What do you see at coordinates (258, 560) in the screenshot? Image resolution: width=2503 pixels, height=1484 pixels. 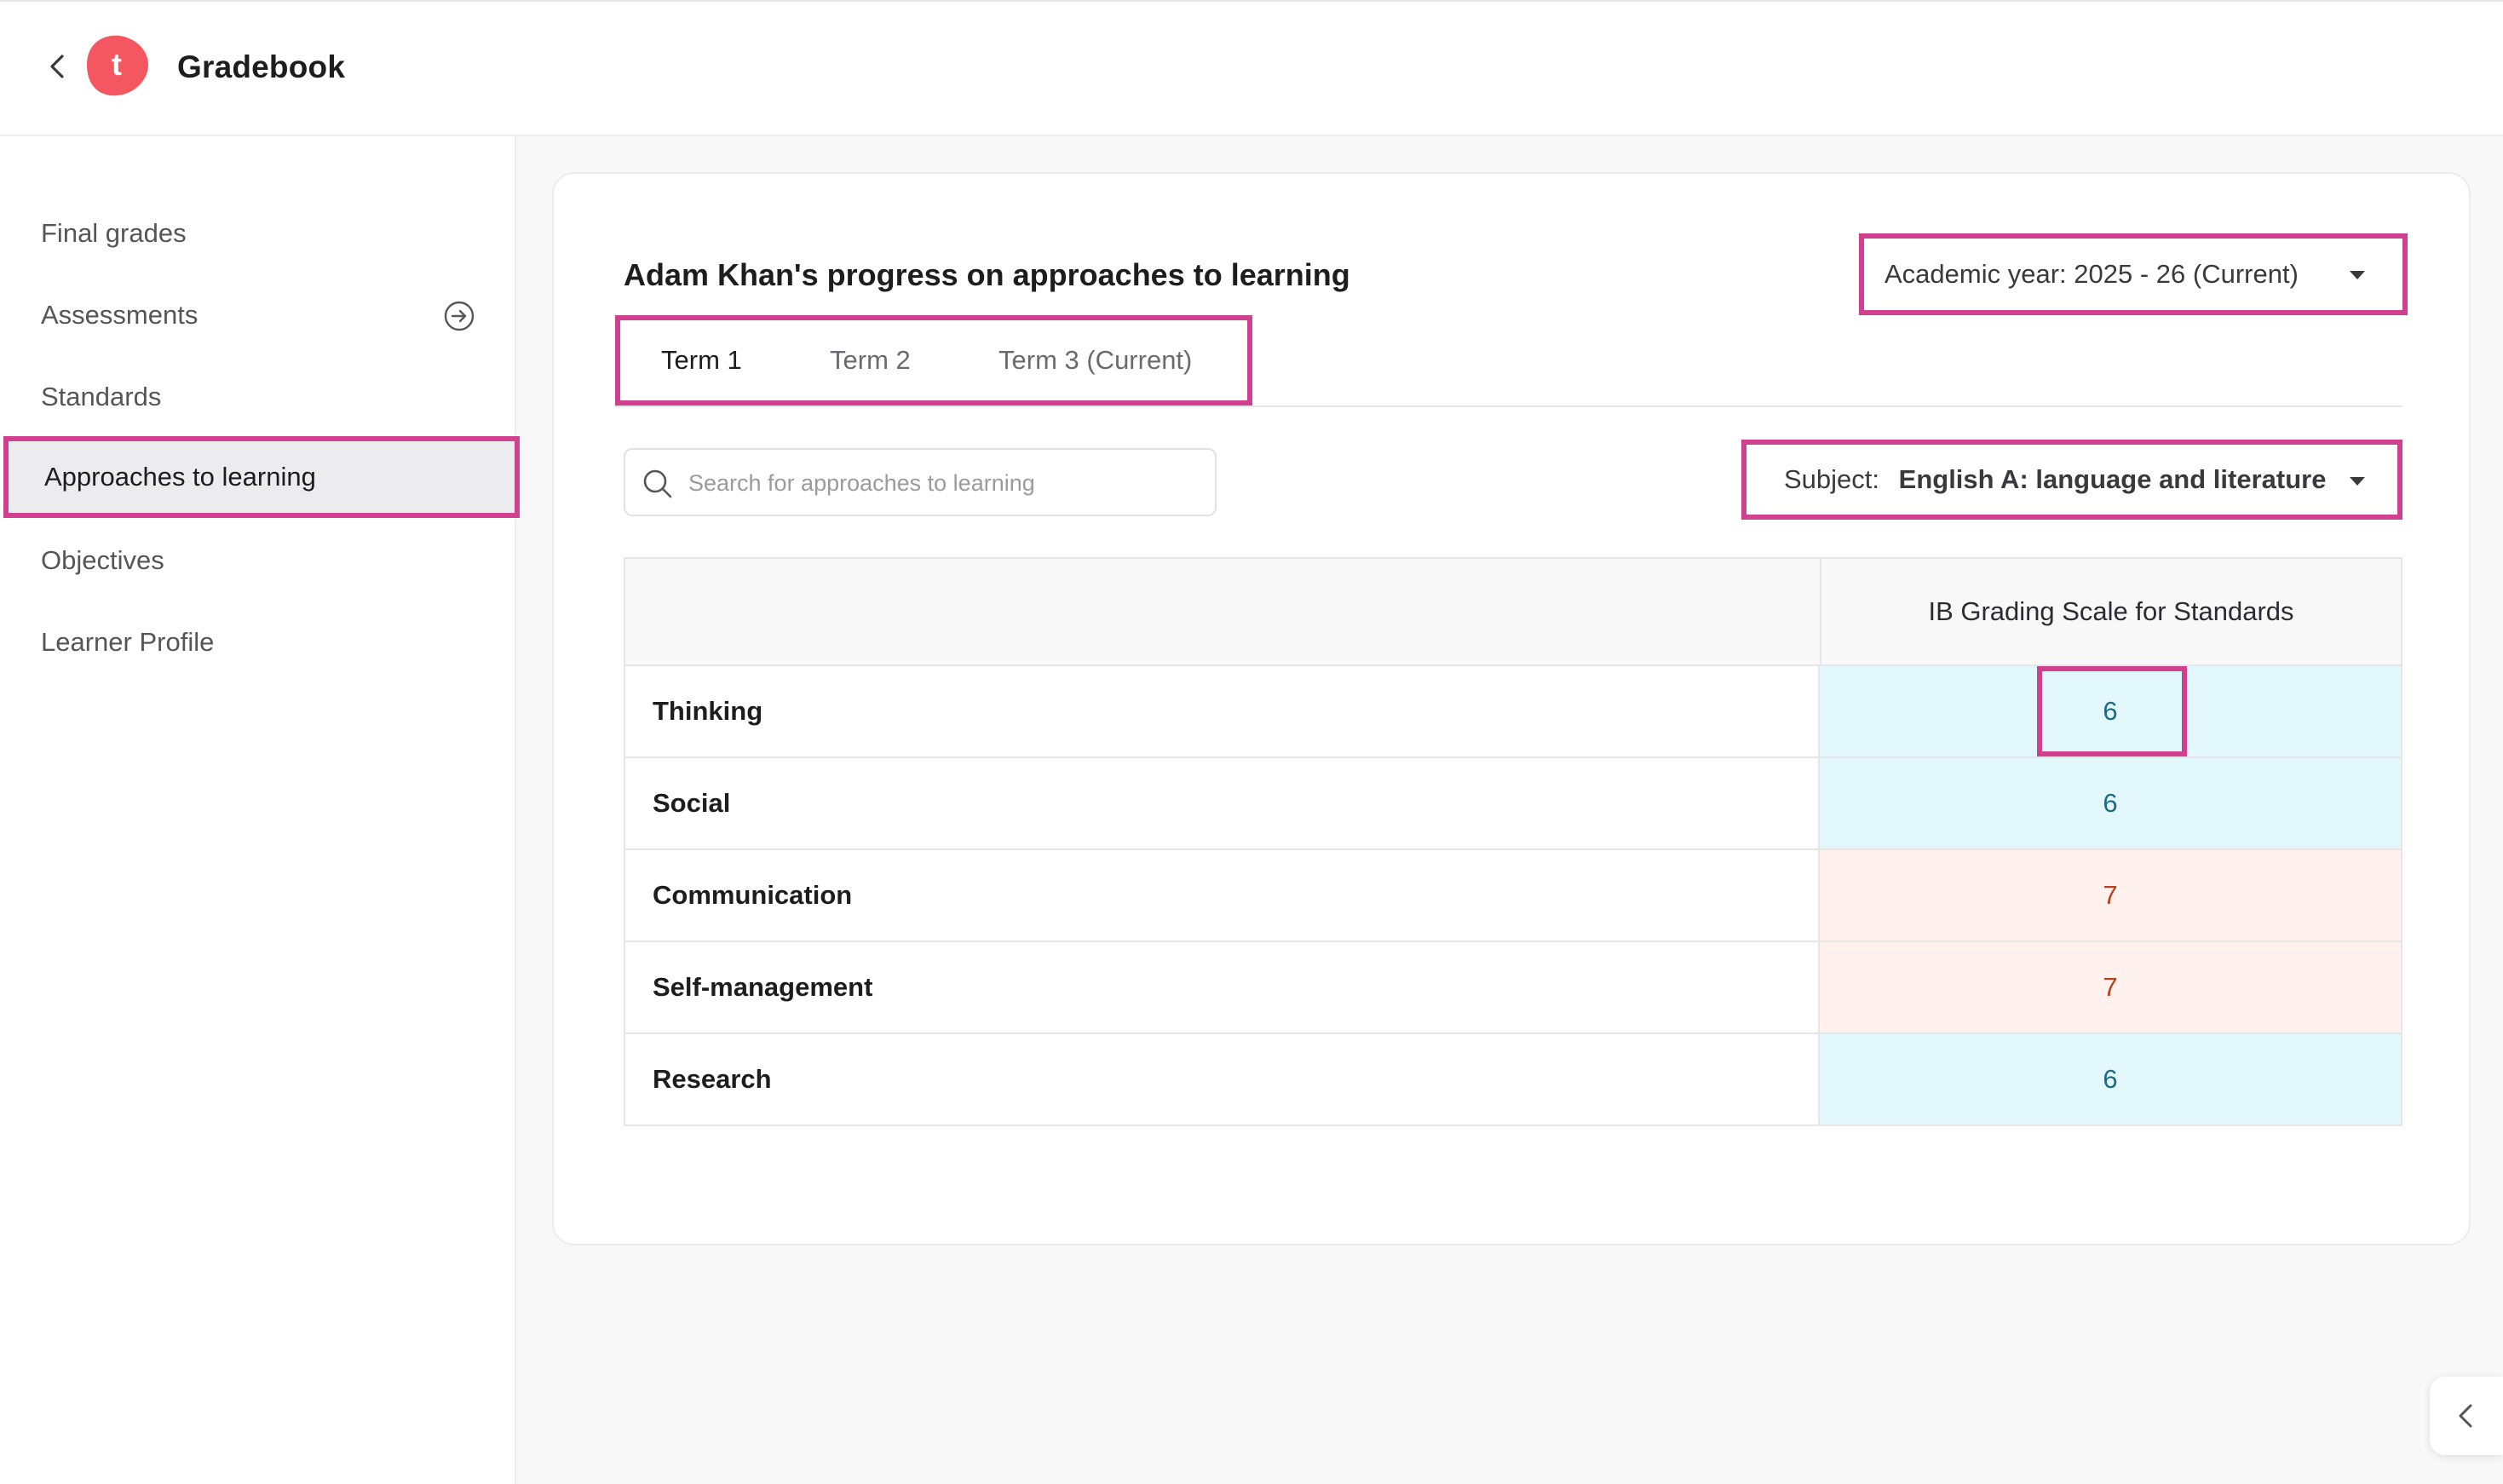 I see `sidebar-item-objectives: Objectives` at bounding box center [258, 560].